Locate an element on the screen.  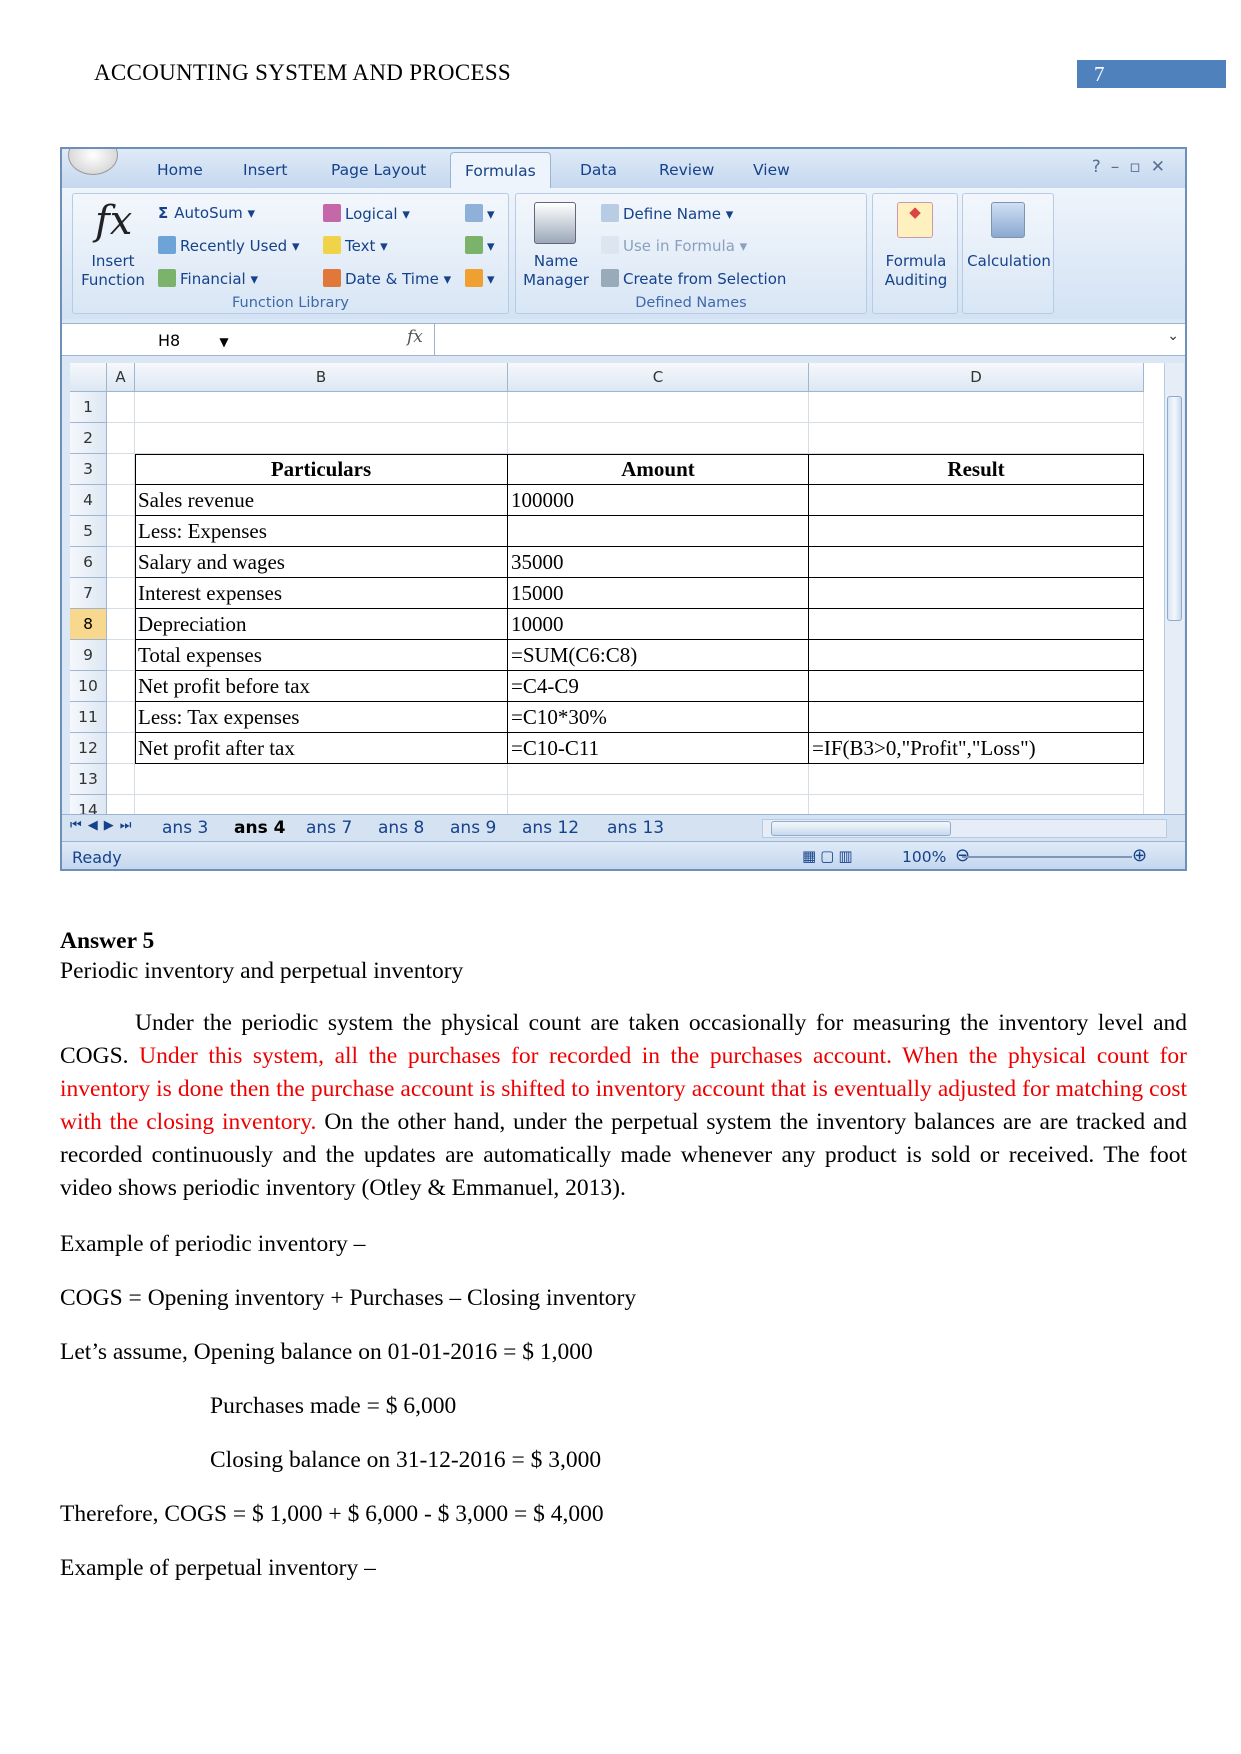
name-box: H8 ▼ is located at coordinates (170, 340).